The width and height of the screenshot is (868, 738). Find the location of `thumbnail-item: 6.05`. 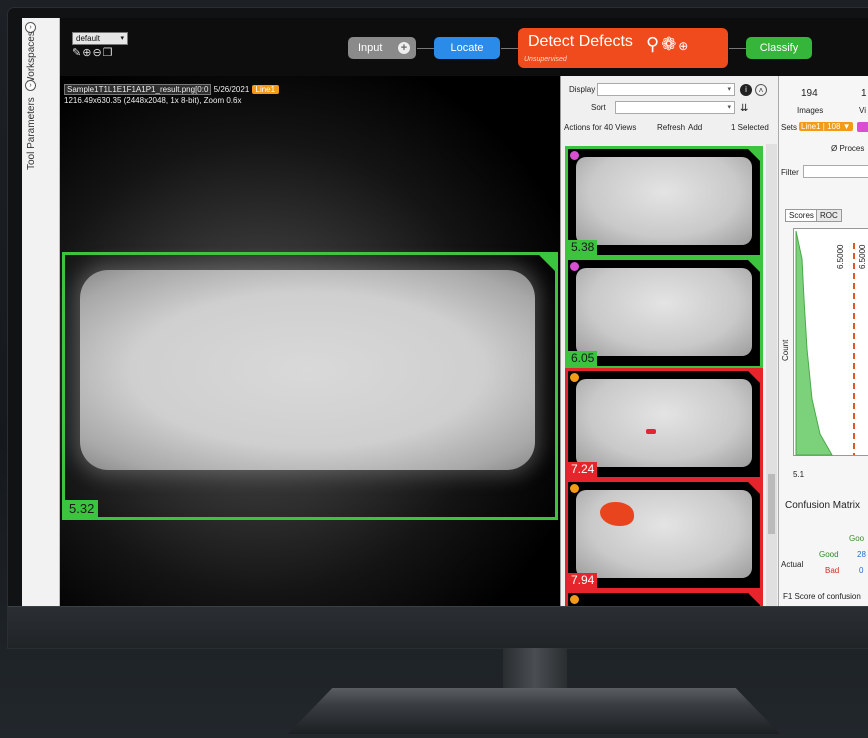

thumbnail-item: 6.05 is located at coordinates (664, 313).